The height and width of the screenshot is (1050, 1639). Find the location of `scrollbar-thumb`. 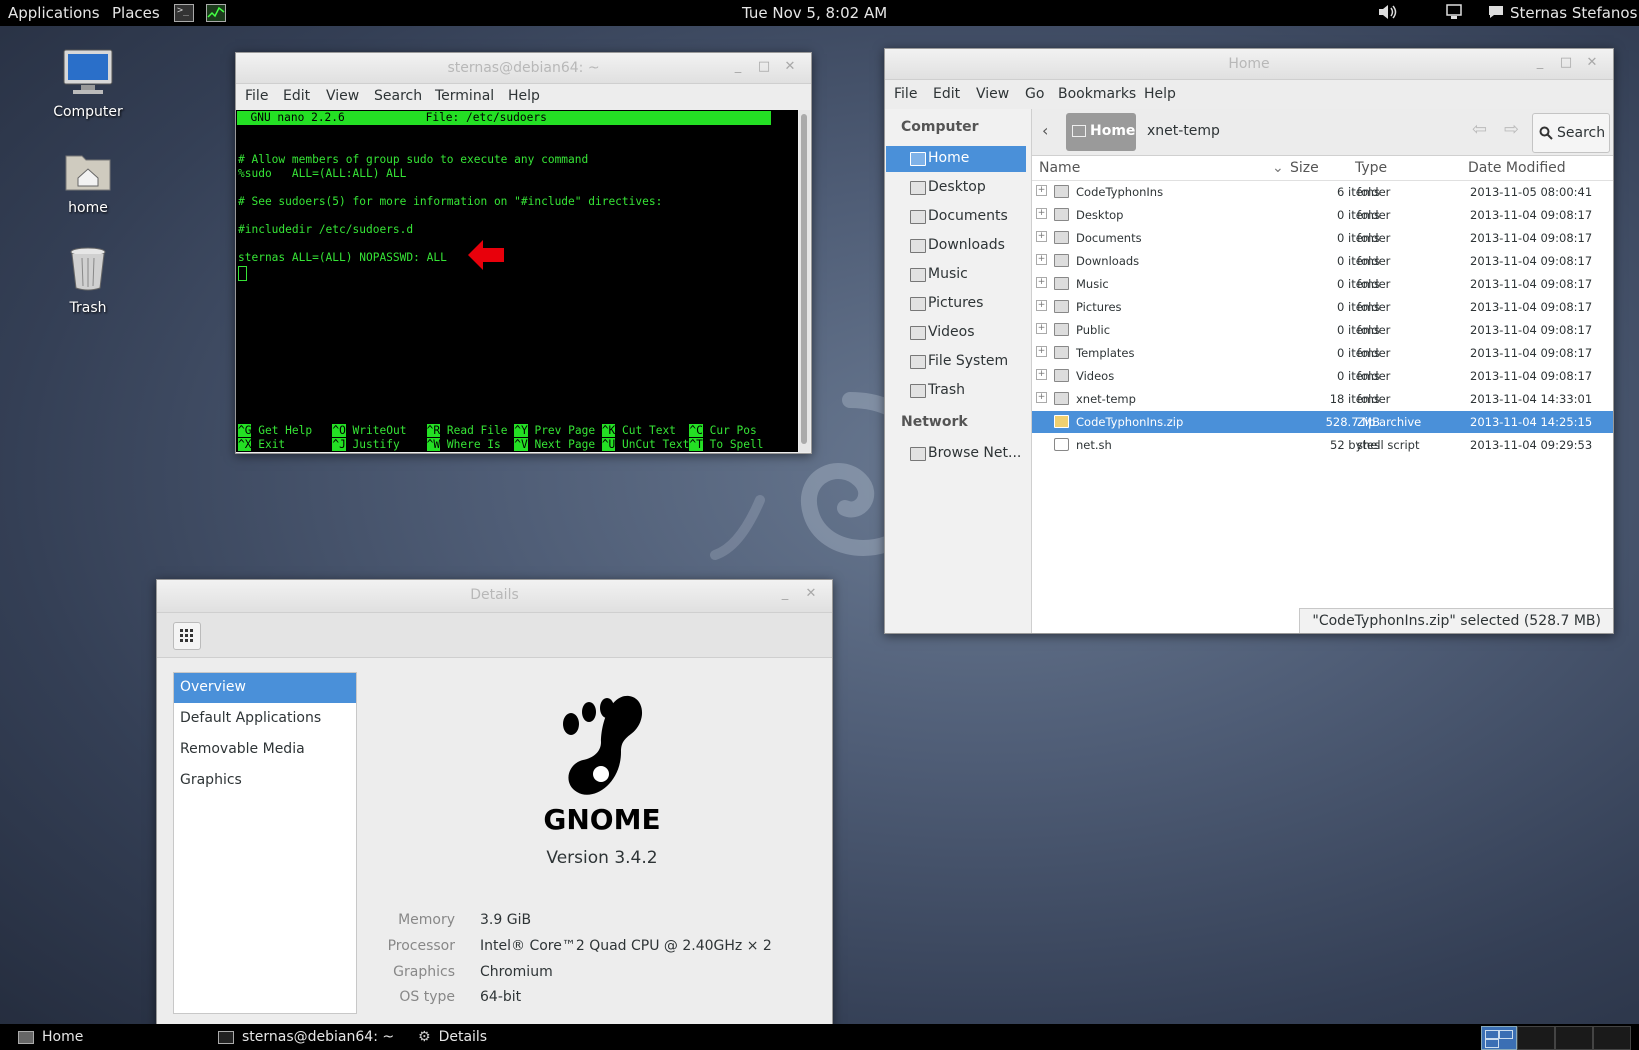

scrollbar-thumb is located at coordinates (804, 279).